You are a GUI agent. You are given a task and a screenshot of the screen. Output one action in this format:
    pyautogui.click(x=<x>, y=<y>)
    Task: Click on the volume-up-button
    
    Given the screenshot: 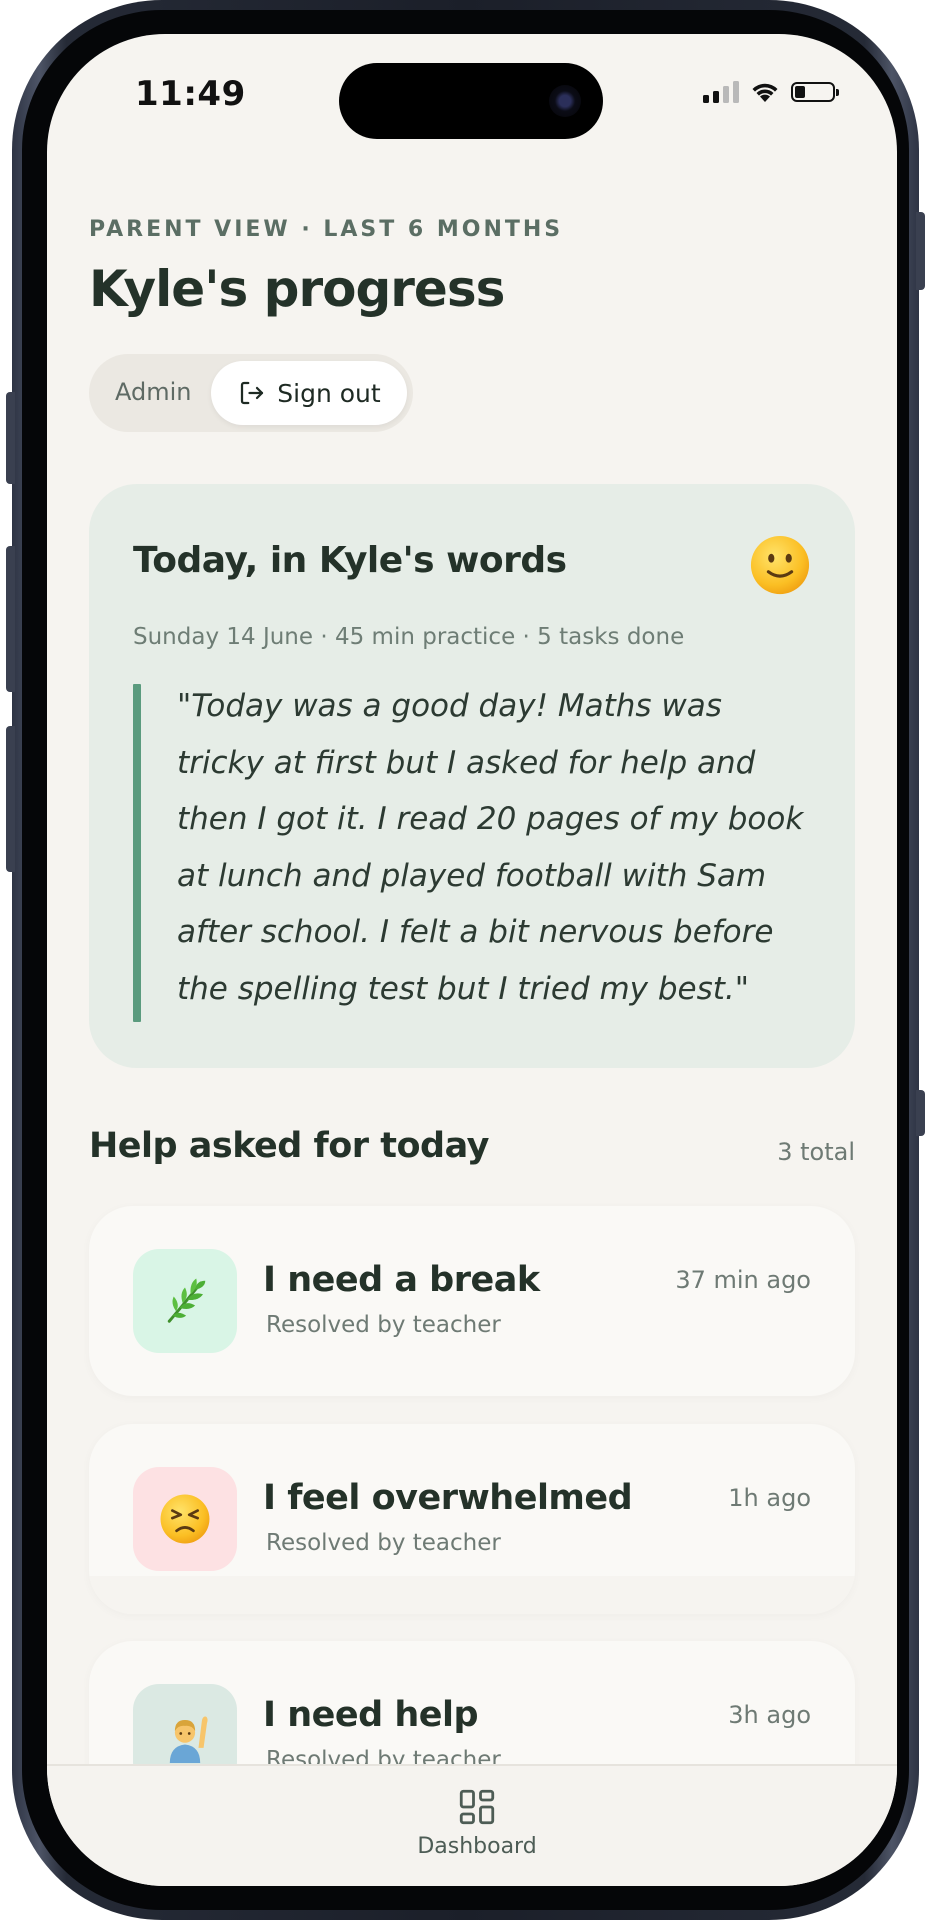 What is the action you would take?
    pyautogui.click(x=10, y=619)
    